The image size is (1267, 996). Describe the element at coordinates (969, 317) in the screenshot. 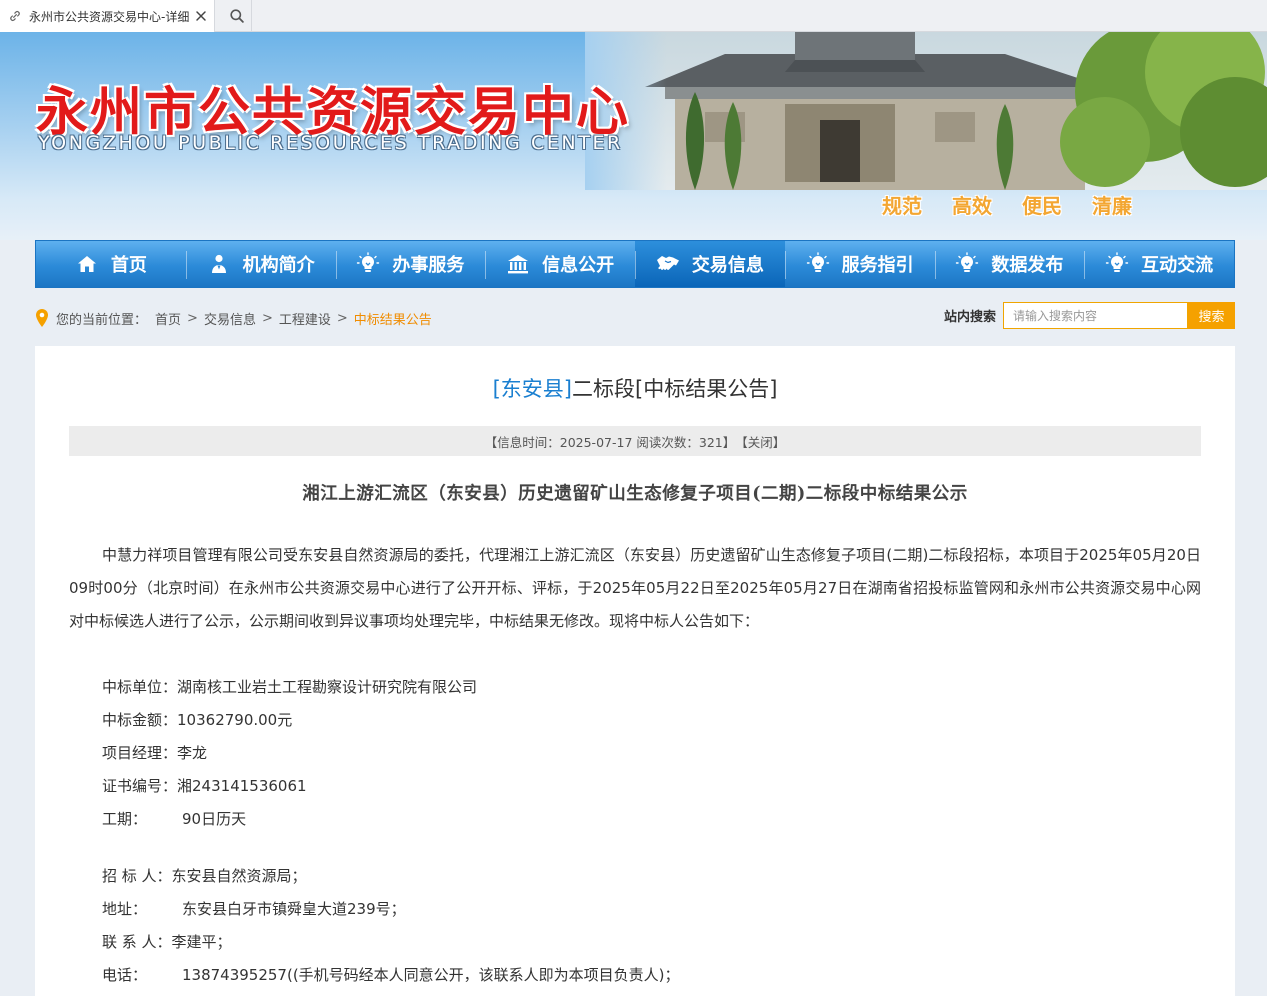

I see `site-search-label: 站内搜索` at that location.